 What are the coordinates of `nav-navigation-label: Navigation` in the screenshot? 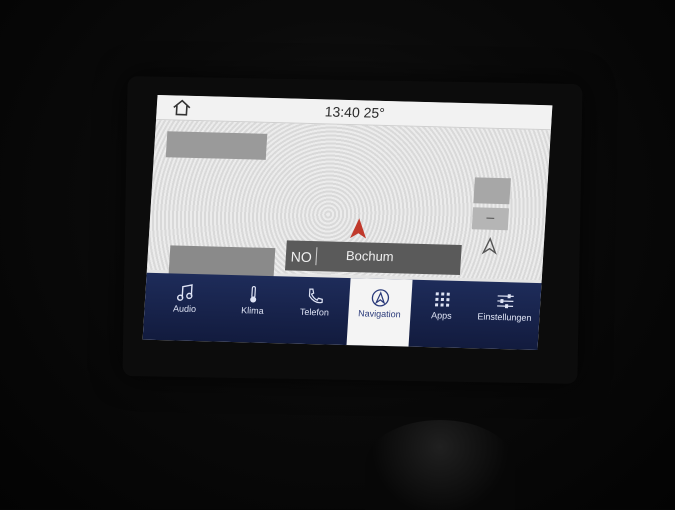 It's located at (379, 313).